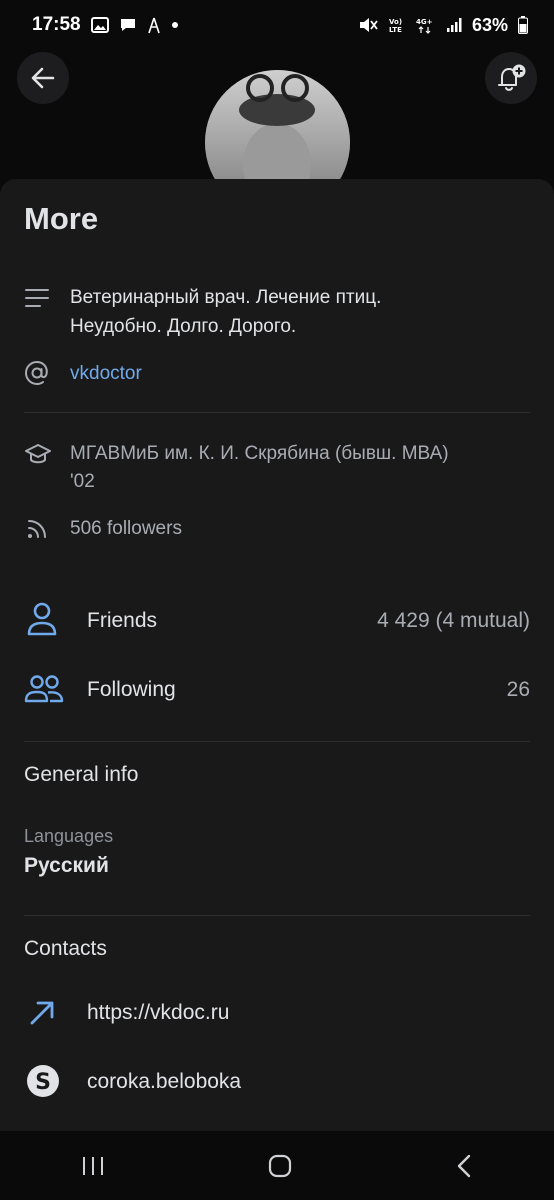 Image resolution: width=554 pixels, height=1200 pixels. I want to click on person-icon, so click(42, 619).